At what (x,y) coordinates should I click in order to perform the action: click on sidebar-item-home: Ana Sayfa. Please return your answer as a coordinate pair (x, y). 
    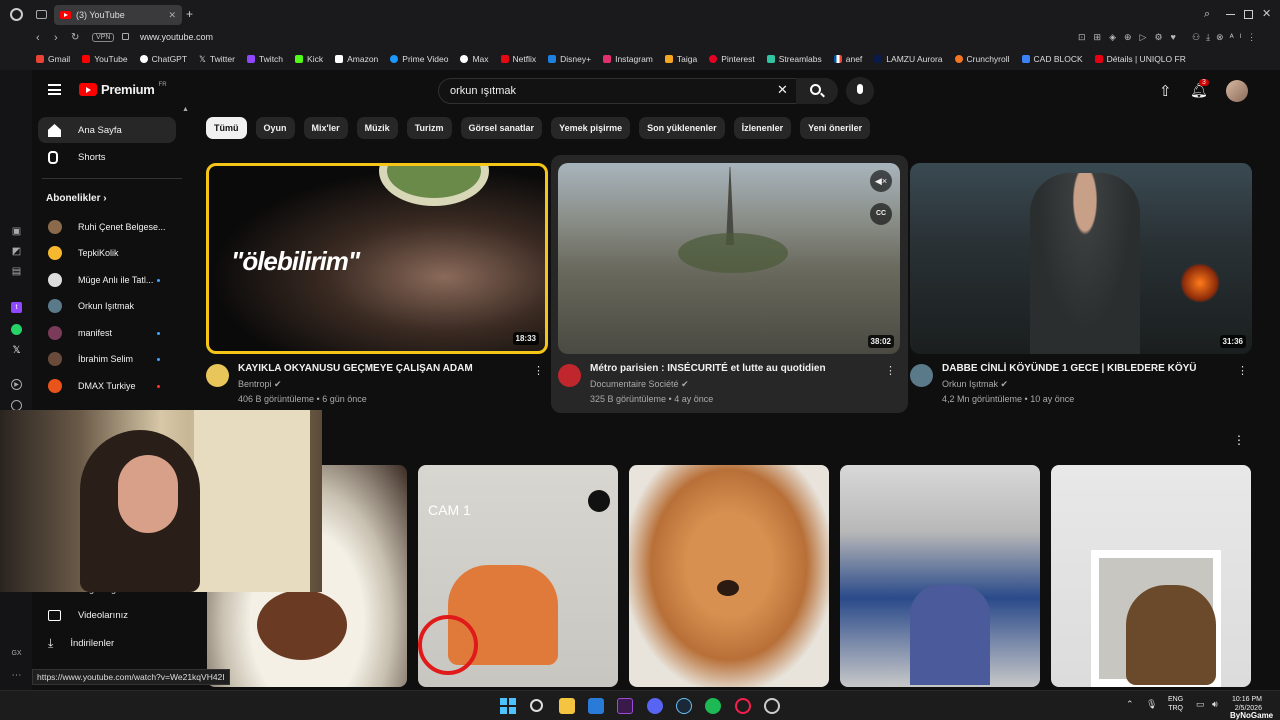
    Looking at the image, I should click on (107, 130).